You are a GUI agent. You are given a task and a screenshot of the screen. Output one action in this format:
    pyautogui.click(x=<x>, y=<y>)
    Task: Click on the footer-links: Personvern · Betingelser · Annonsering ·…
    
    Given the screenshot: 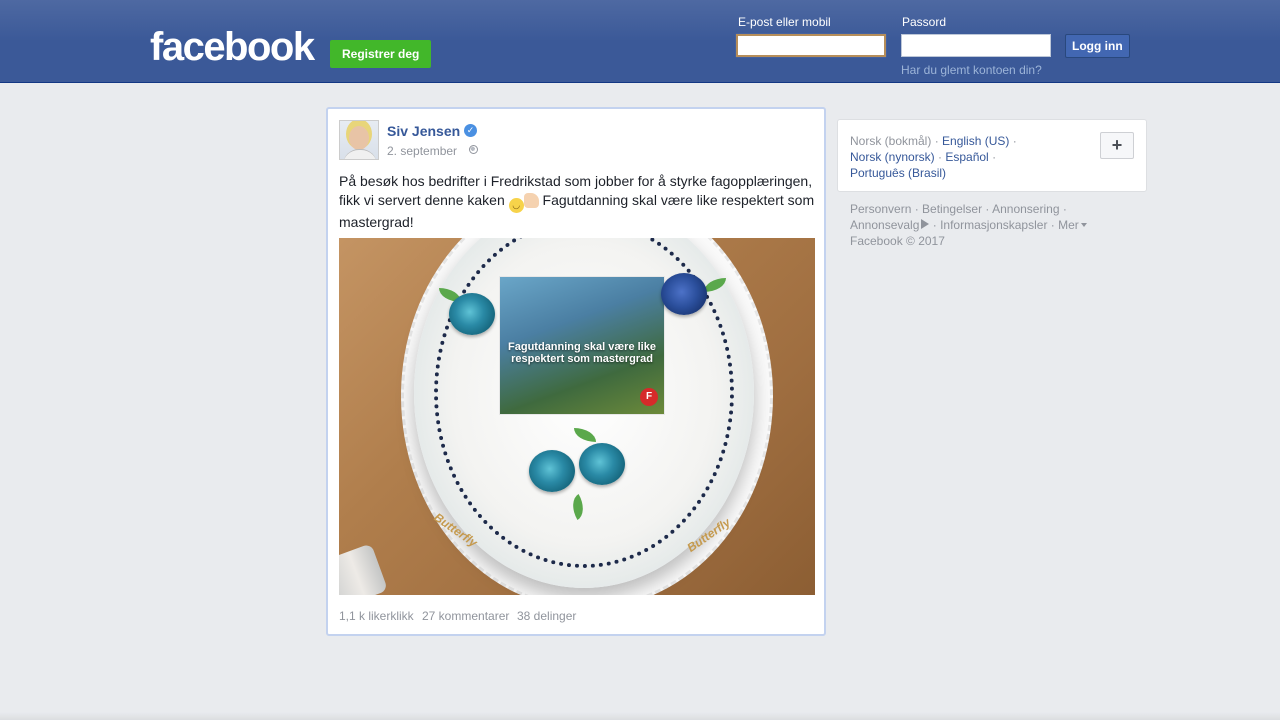 What is the action you would take?
    pyautogui.click(x=995, y=225)
    